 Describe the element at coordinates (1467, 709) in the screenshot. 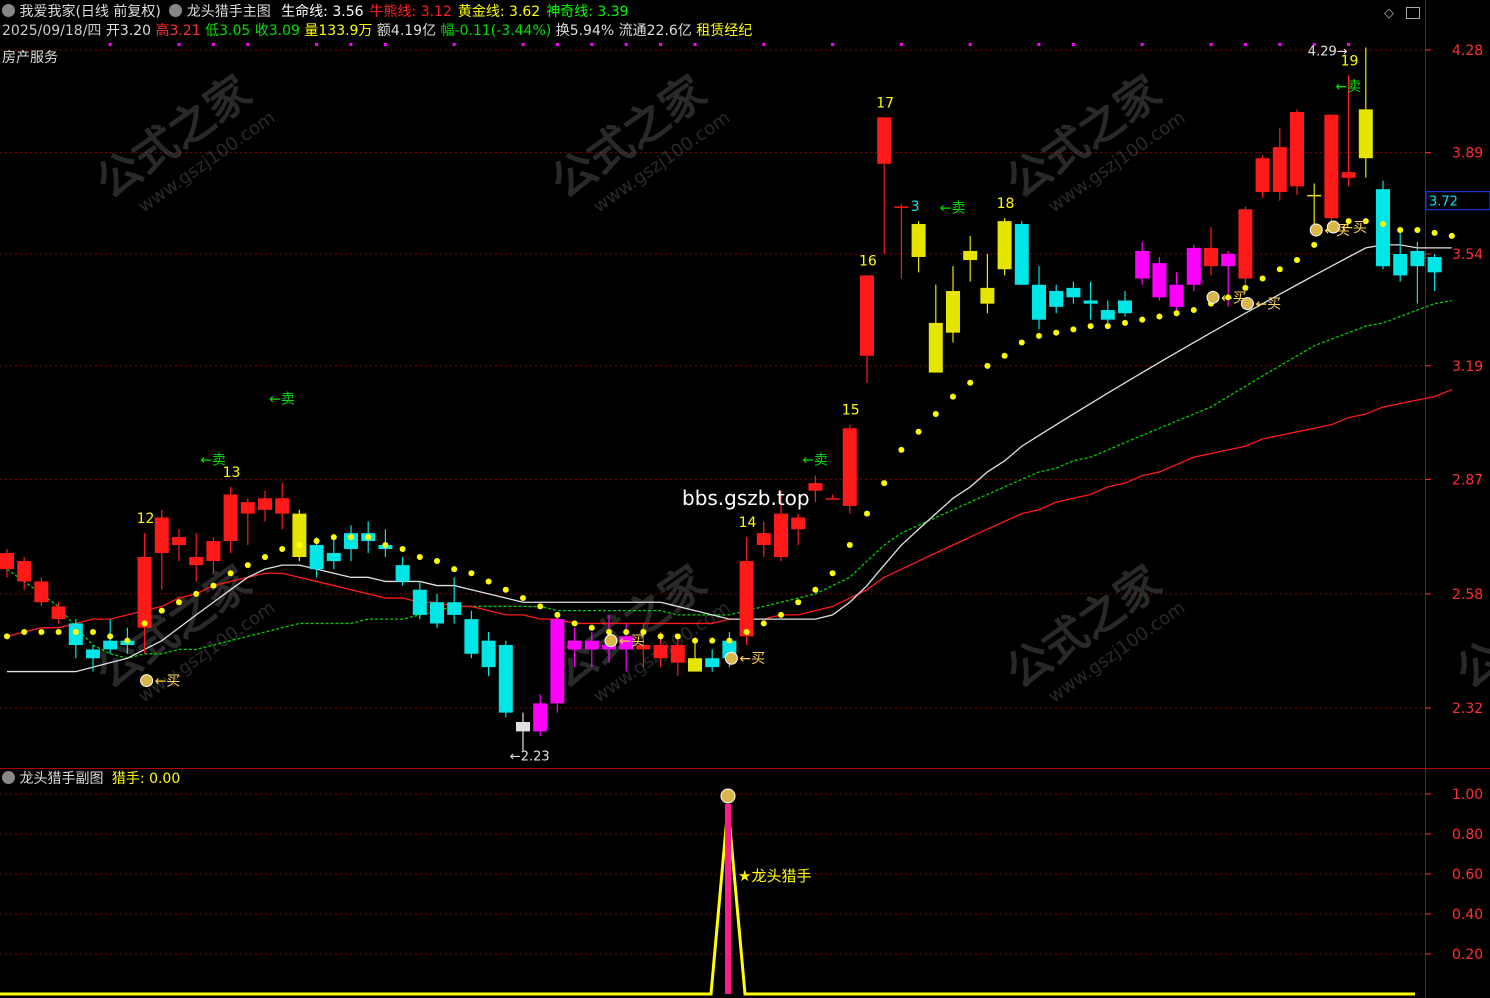

I see `y-tick-label: 2.32` at that location.